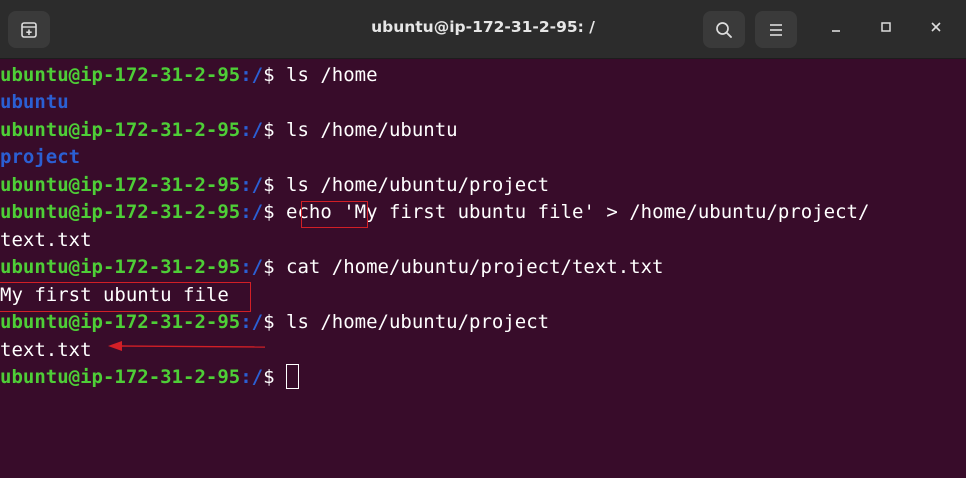 This screenshot has height=478, width=966. What do you see at coordinates (187, 346) in the screenshot?
I see `annotation-arrow` at bounding box center [187, 346].